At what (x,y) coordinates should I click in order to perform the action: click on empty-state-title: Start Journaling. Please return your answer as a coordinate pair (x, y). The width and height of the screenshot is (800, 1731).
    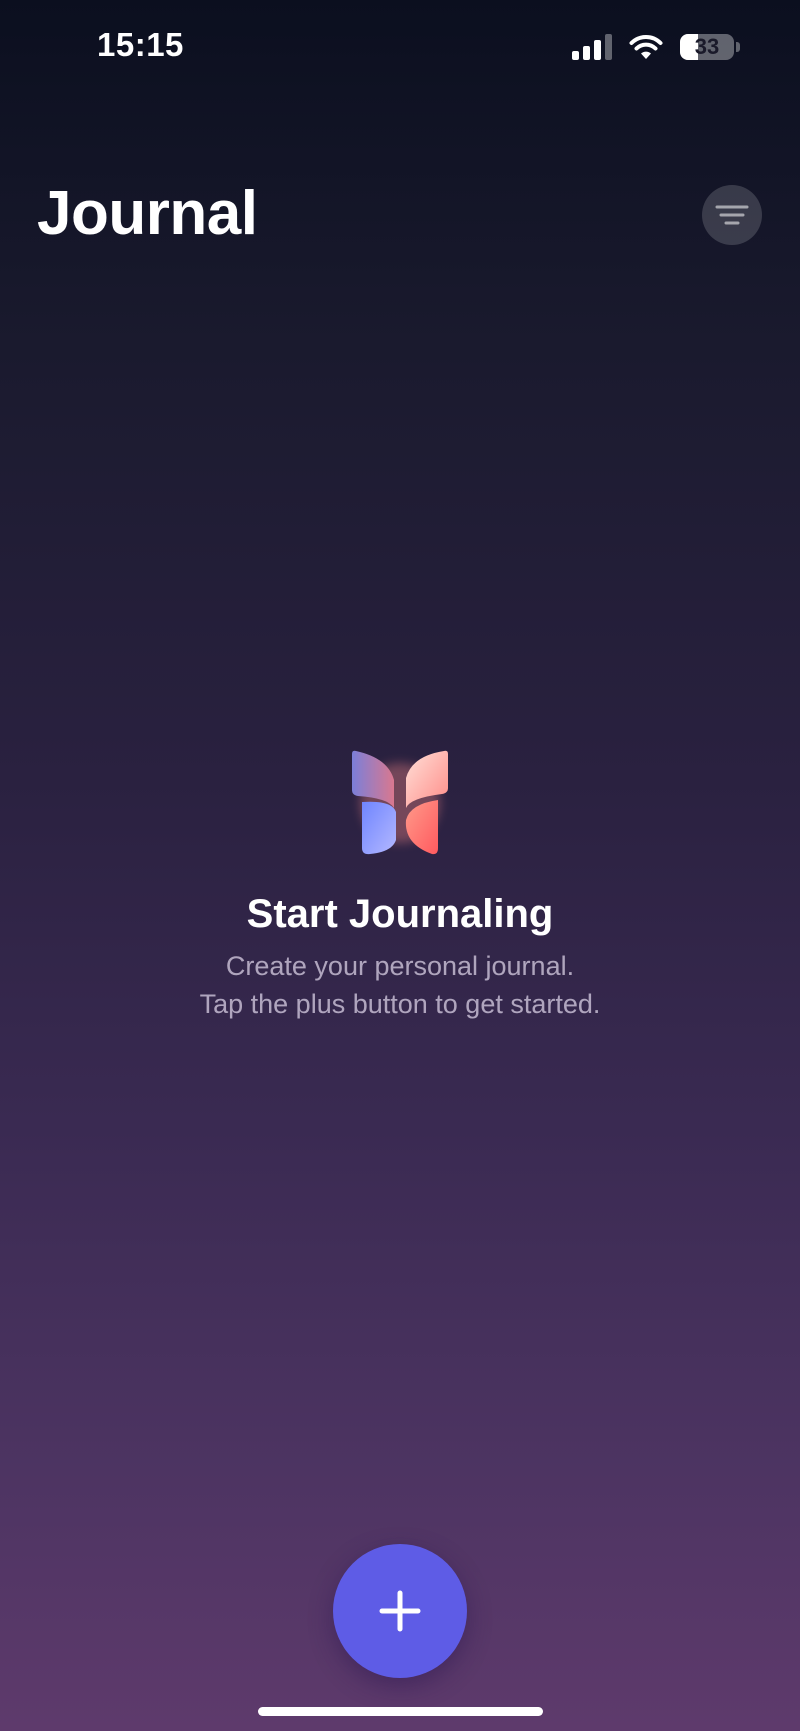
    Looking at the image, I should click on (400, 914).